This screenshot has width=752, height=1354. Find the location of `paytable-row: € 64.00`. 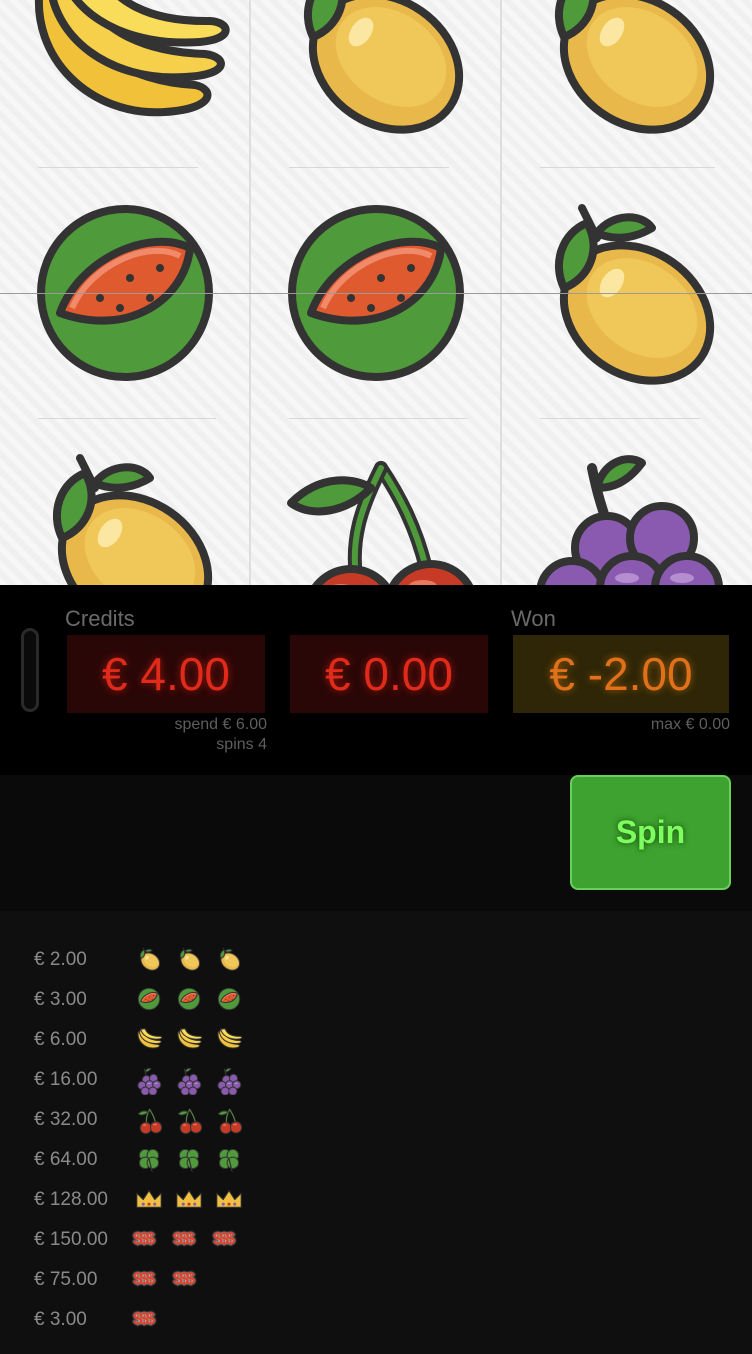

paytable-row: € 64.00 is located at coordinates (376, 1163).